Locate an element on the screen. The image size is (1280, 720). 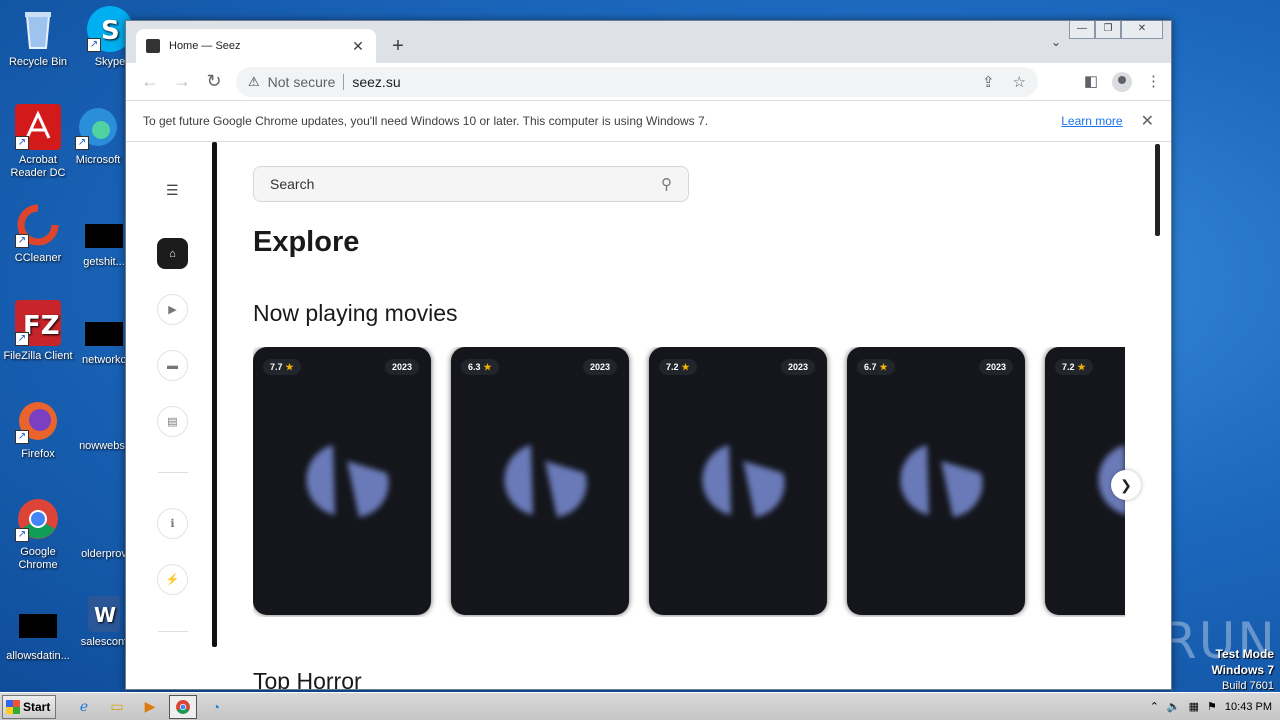
desktop-icon-chrome: ↗ Google Chrome is located at coordinates (38, 534).